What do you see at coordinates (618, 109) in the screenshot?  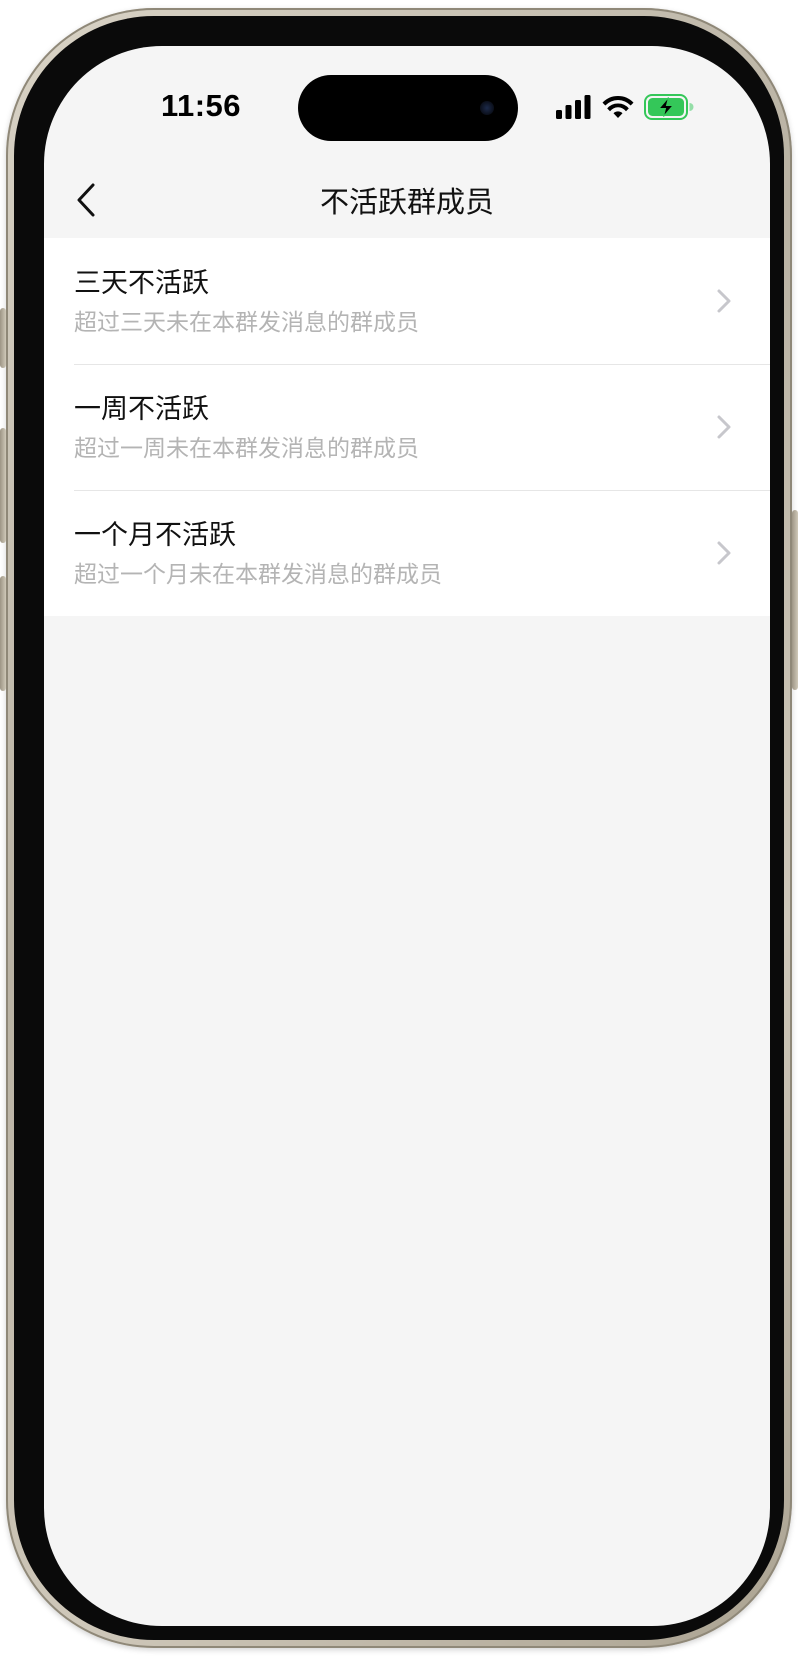 I see `wifi-icon` at bounding box center [618, 109].